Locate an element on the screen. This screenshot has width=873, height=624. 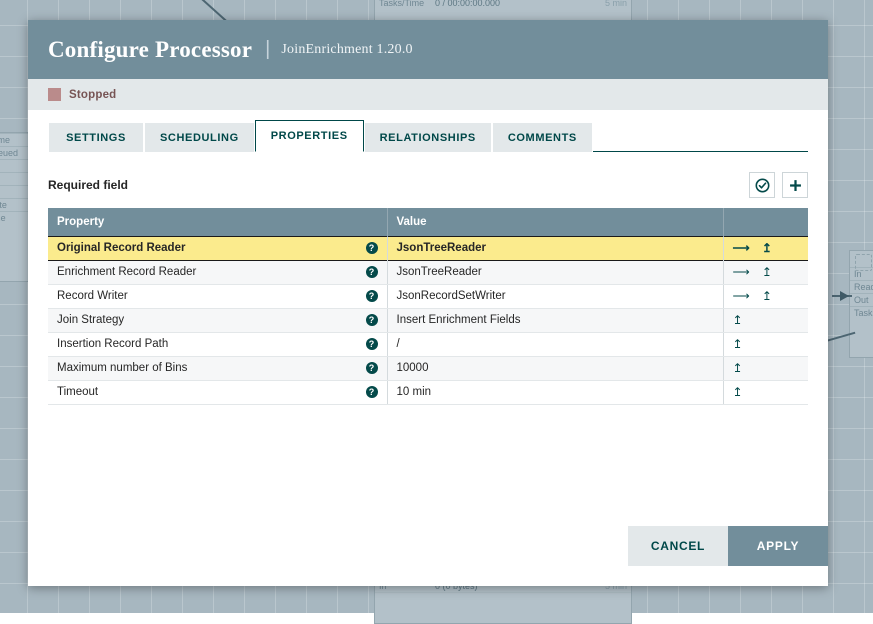
processor-stat-value: 0 / 00:00:00.000 is located at coordinates (520, 4).